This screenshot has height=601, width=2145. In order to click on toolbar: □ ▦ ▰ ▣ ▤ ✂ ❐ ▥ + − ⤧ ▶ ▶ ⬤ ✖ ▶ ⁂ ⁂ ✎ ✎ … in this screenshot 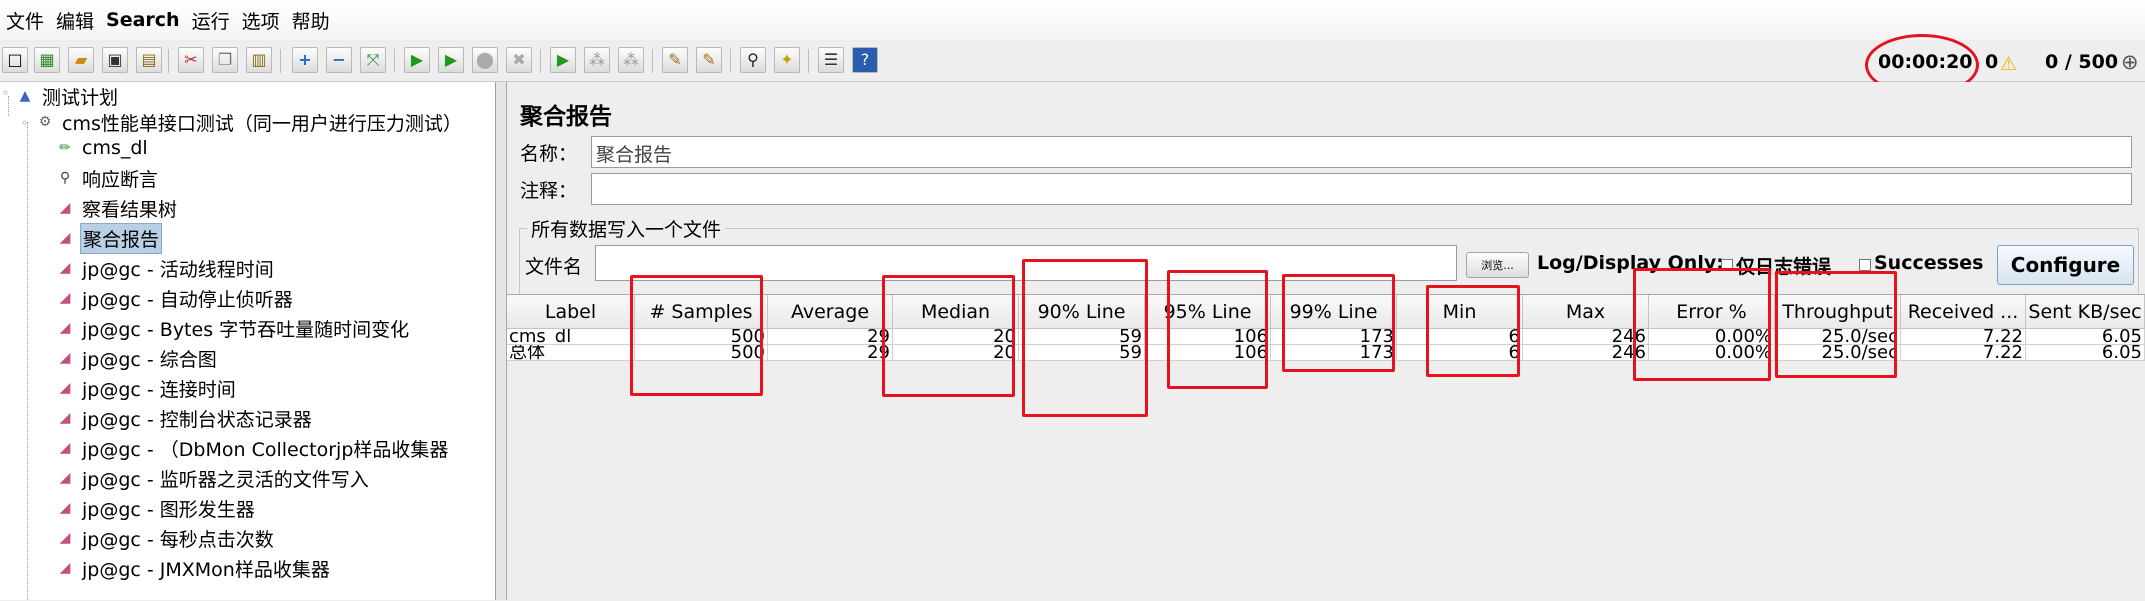, I will do `click(1072, 61)`.